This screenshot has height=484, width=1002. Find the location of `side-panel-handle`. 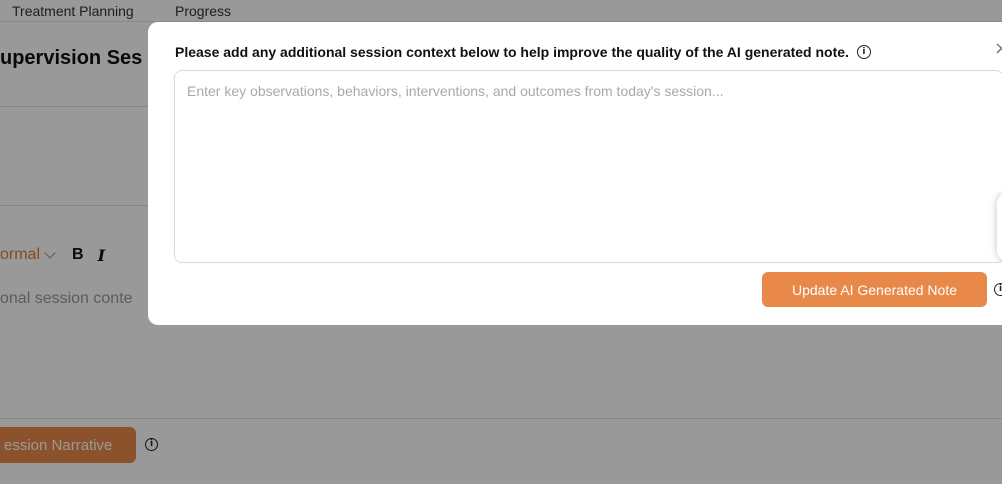

side-panel-handle is located at coordinates (999, 227).